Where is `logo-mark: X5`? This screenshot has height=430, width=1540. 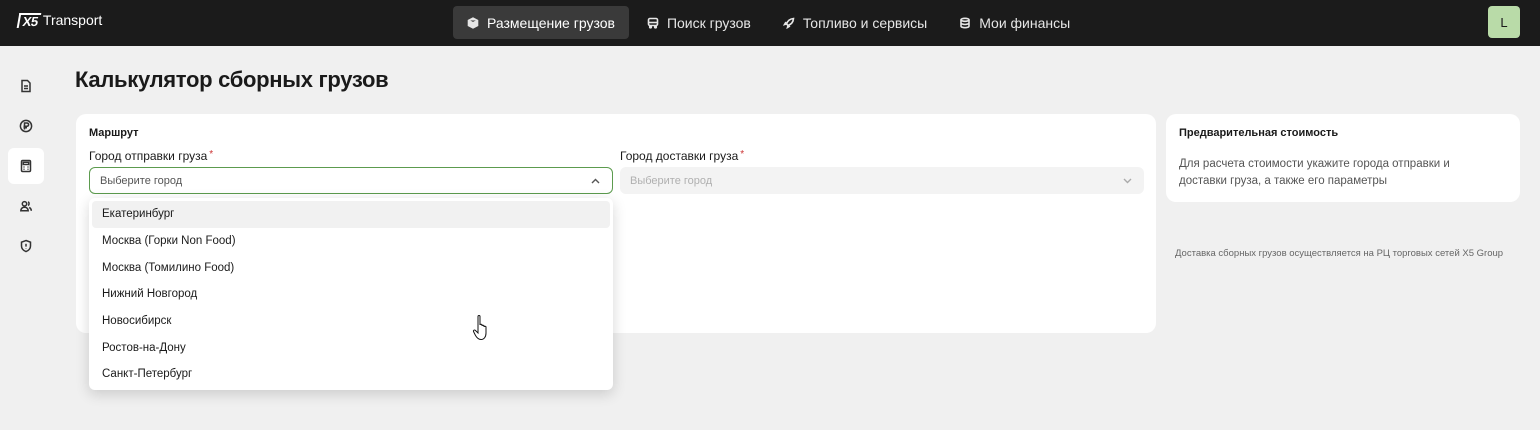
logo-mark: X5 is located at coordinates (29, 20).